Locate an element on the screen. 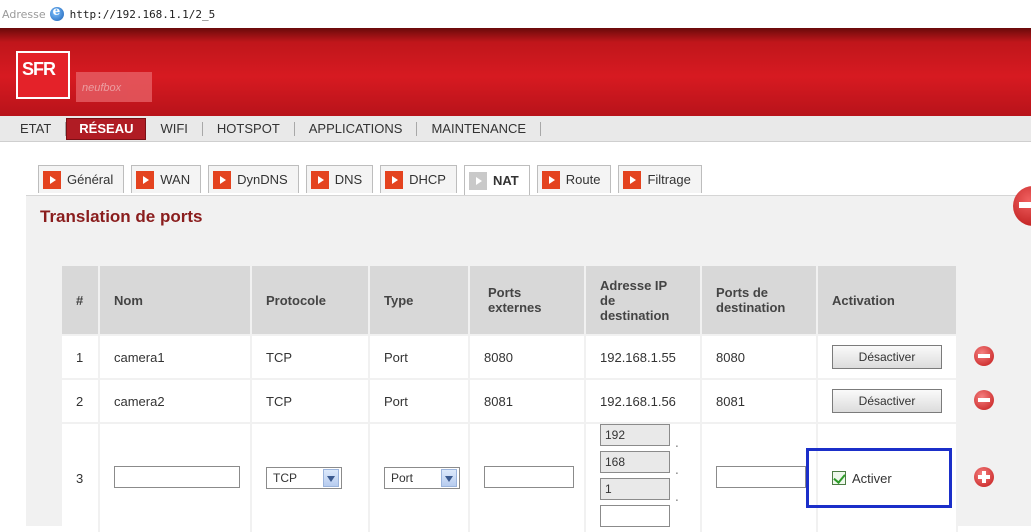 The height and width of the screenshot is (532, 1031). tab-dns: DNS is located at coordinates (339, 179).